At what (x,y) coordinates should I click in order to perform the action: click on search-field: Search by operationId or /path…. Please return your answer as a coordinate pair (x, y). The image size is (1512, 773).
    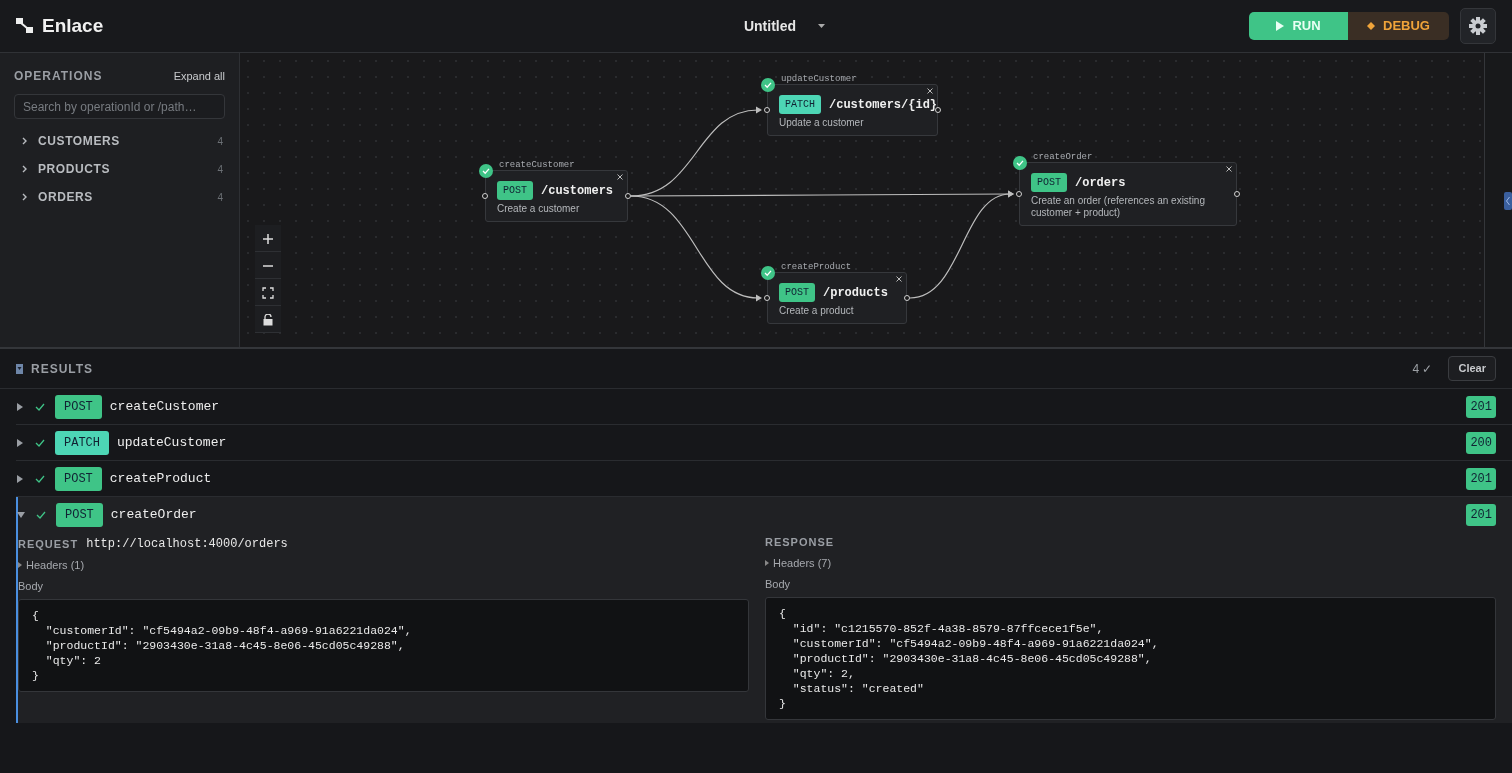
    Looking at the image, I should click on (119, 106).